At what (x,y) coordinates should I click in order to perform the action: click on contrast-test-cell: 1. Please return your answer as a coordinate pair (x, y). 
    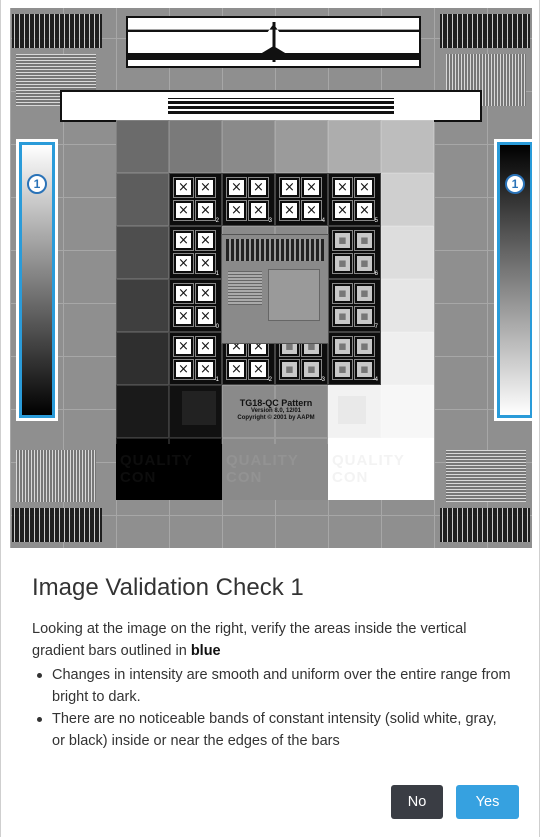
    Looking at the image, I should click on (195, 252).